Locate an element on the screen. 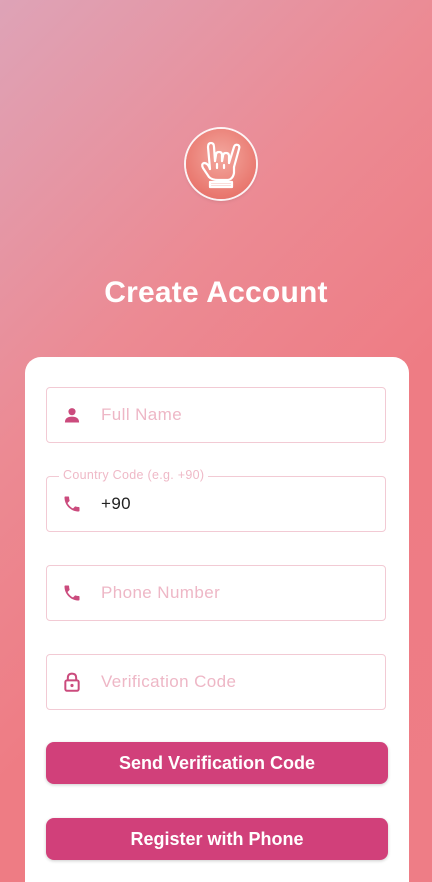 The height and width of the screenshot is (882, 432). country-code-label: Country Code (e.g. +90) is located at coordinates (134, 475).